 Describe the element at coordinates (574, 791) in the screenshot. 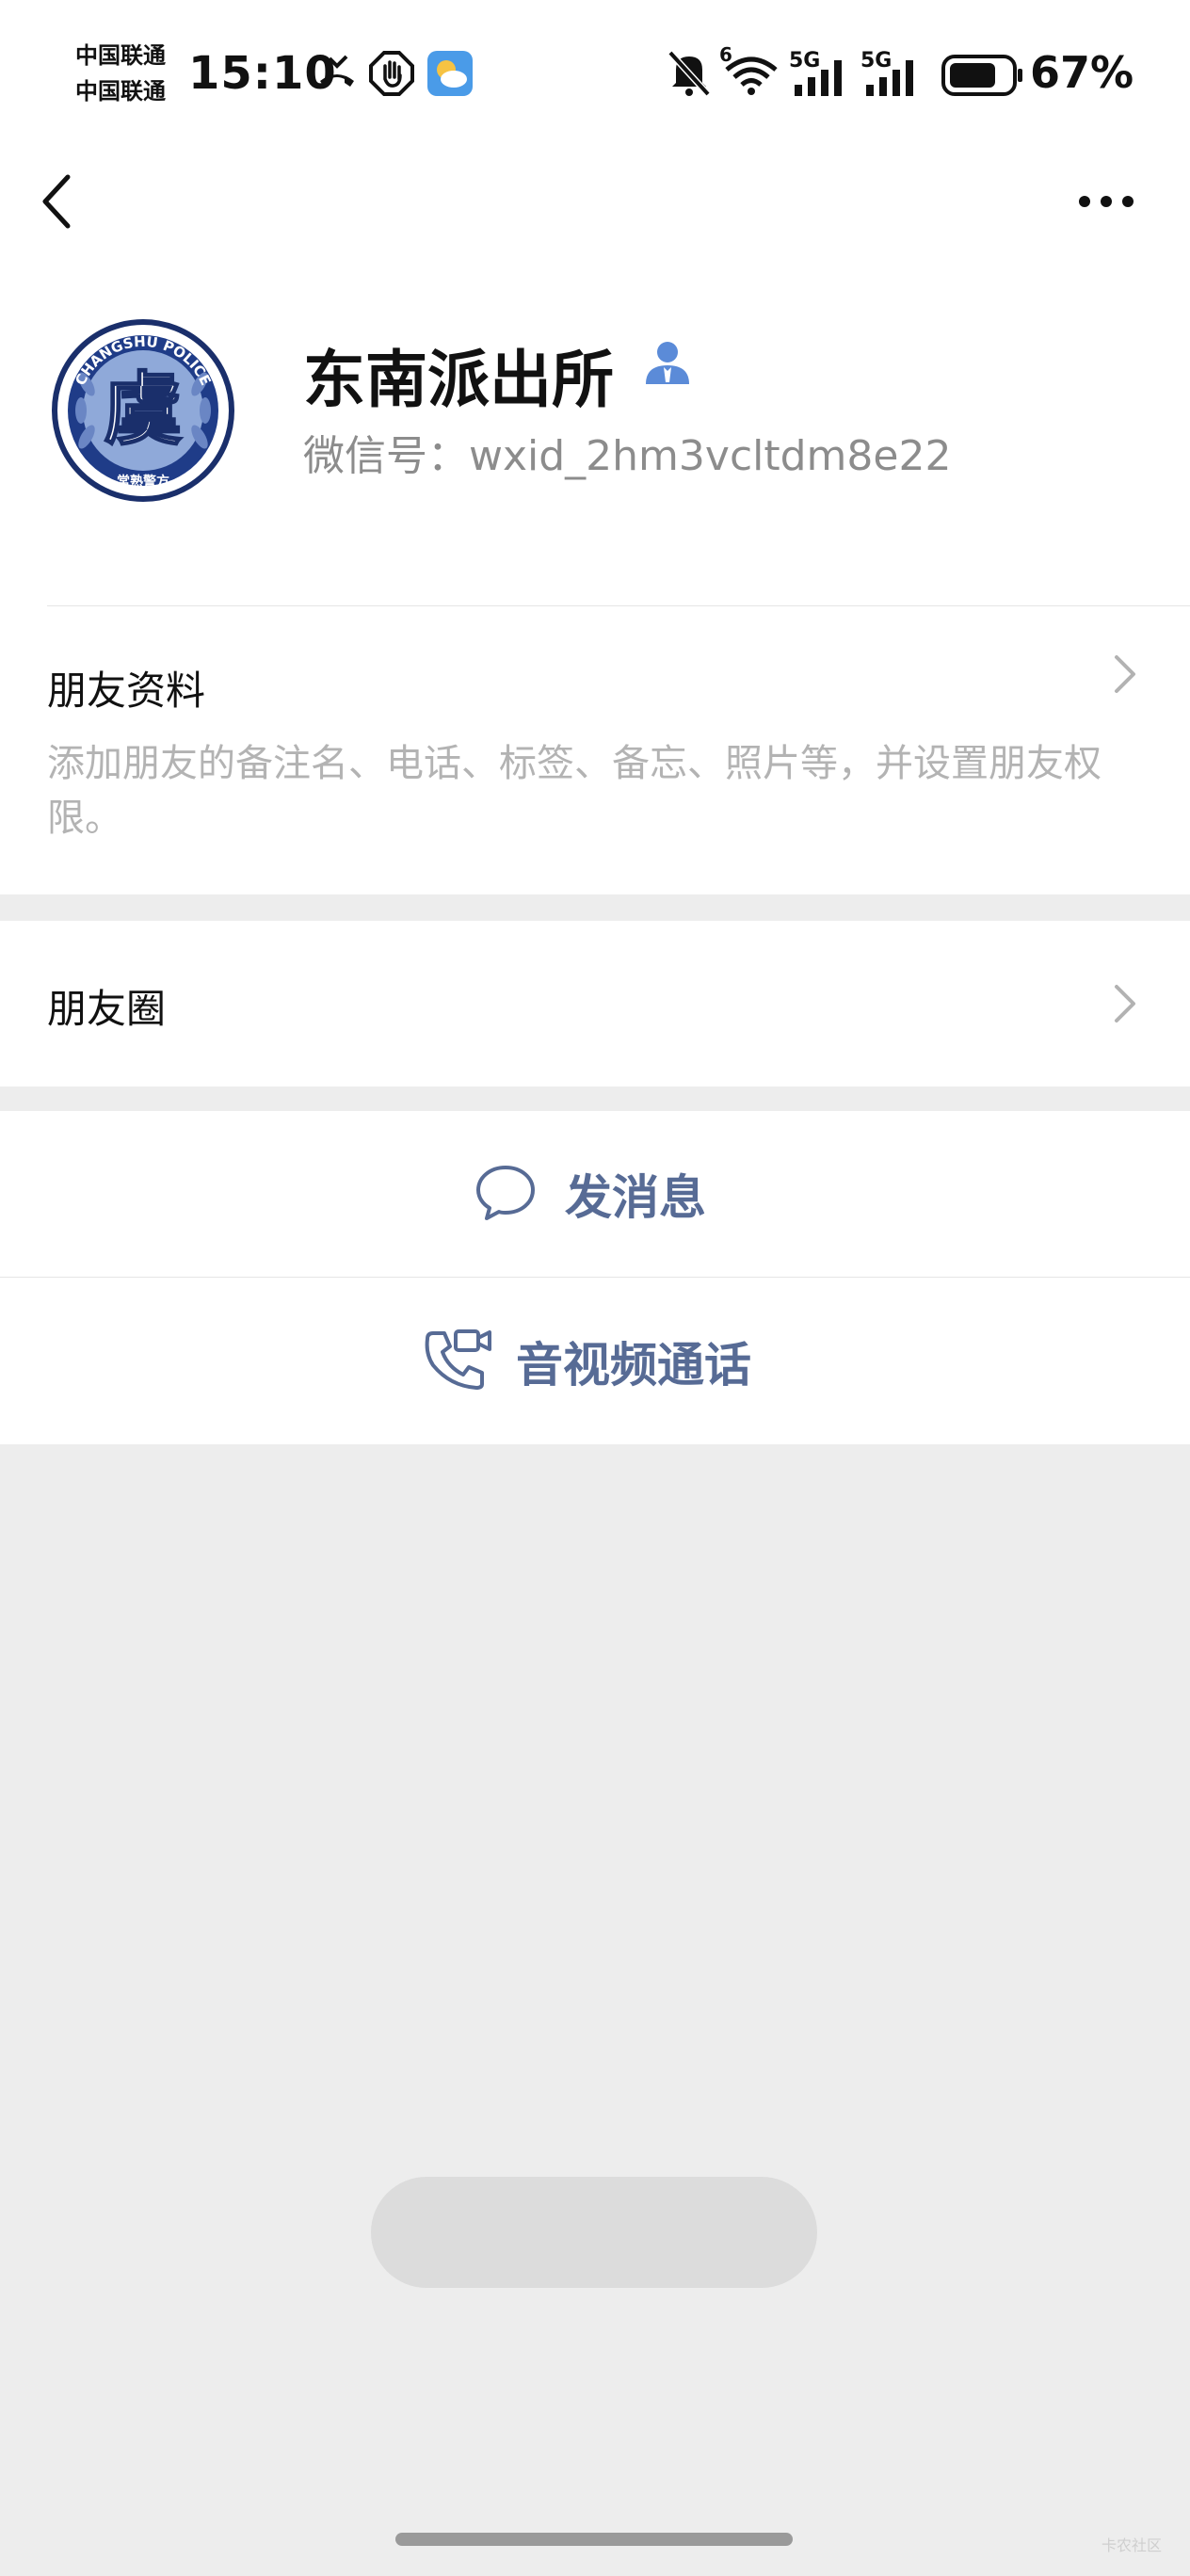

I see `friend-info-description: 添加朋友的备注名、电话、标签、备忘、照片等，并设置朋友权限。` at that location.